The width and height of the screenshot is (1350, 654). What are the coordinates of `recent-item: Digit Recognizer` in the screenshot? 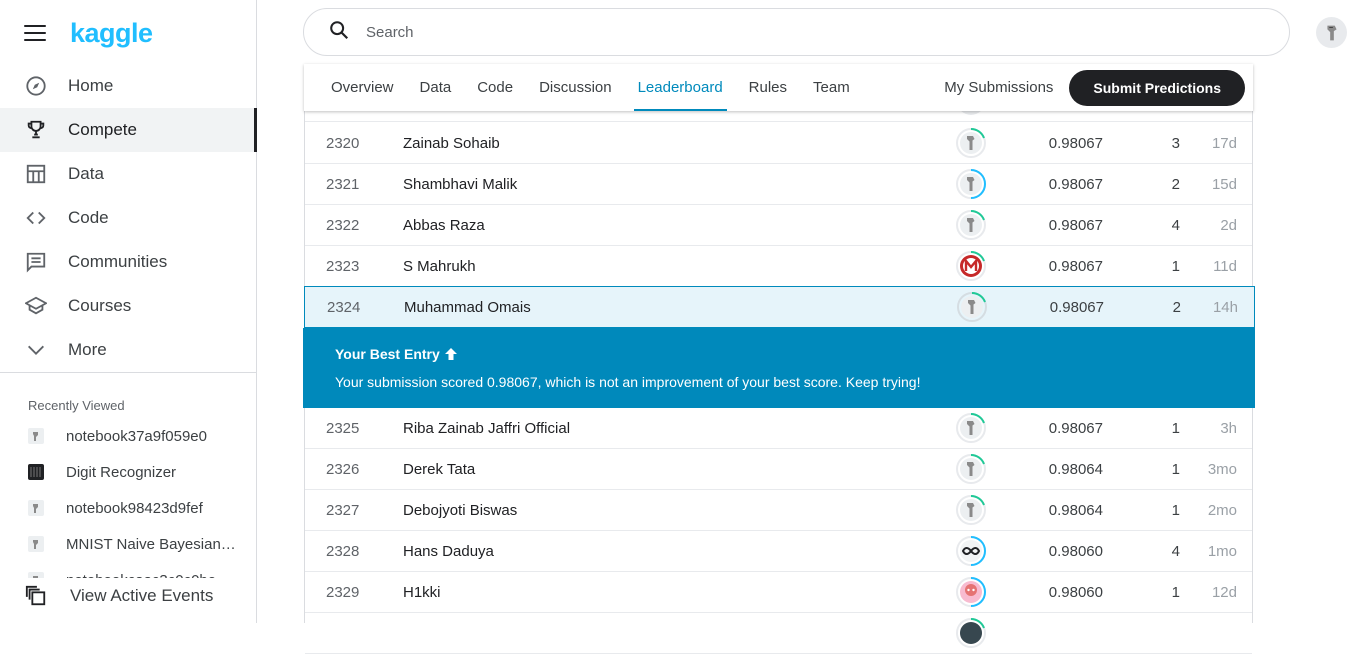 It's located at (128, 472).